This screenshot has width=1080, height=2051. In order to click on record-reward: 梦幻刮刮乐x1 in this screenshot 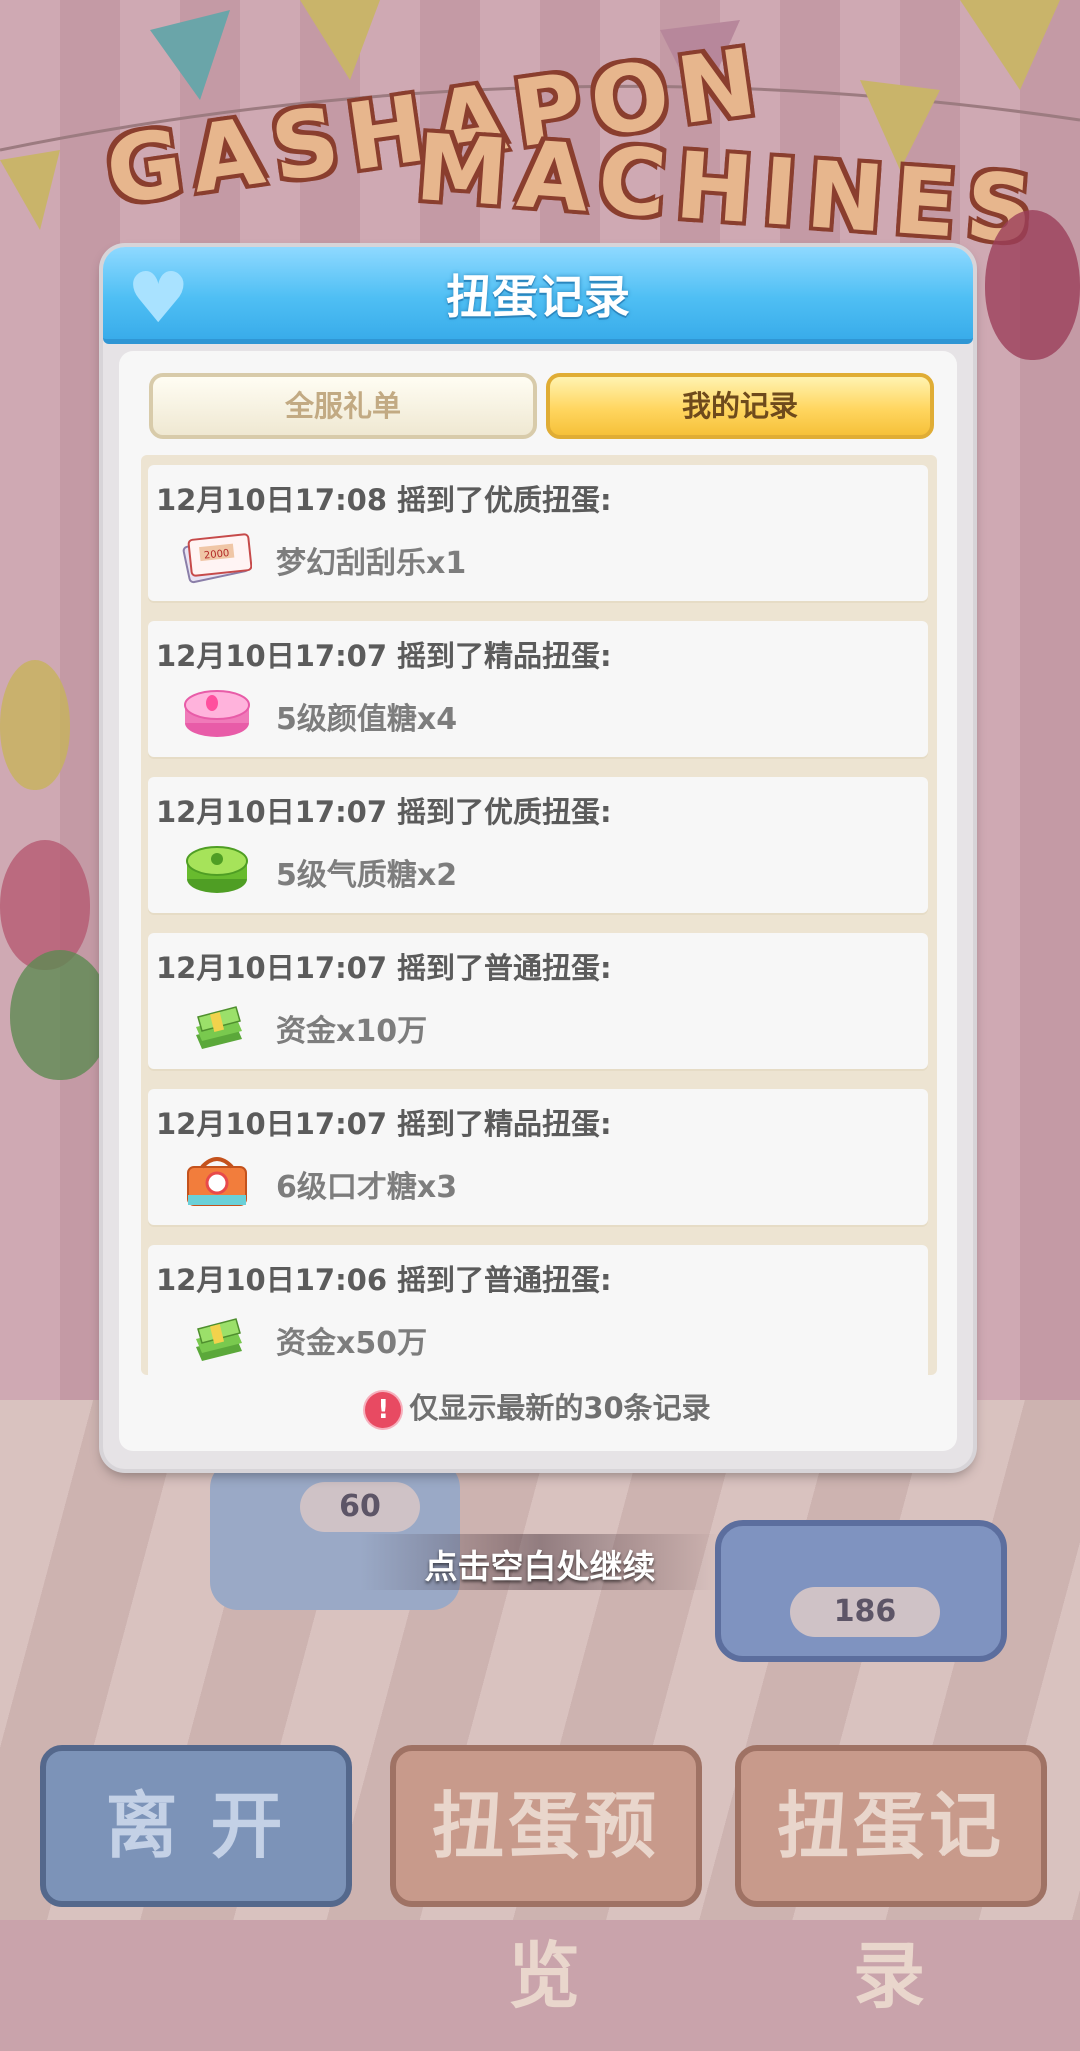, I will do `click(371, 563)`.